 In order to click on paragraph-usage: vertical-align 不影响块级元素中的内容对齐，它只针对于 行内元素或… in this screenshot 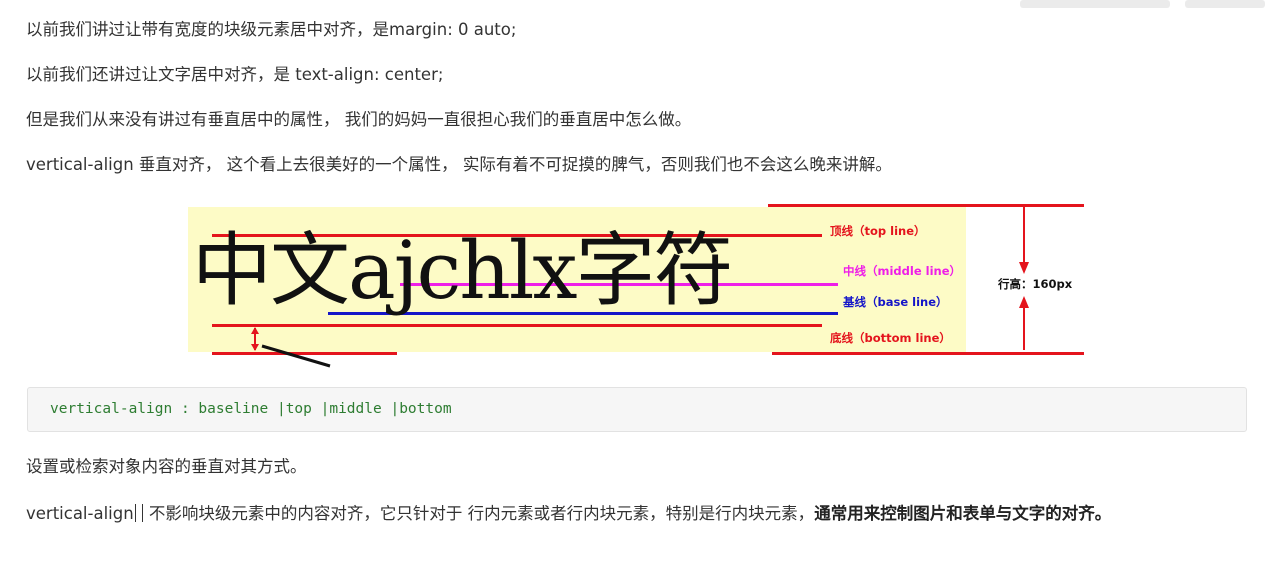, I will do `click(633, 514)`.